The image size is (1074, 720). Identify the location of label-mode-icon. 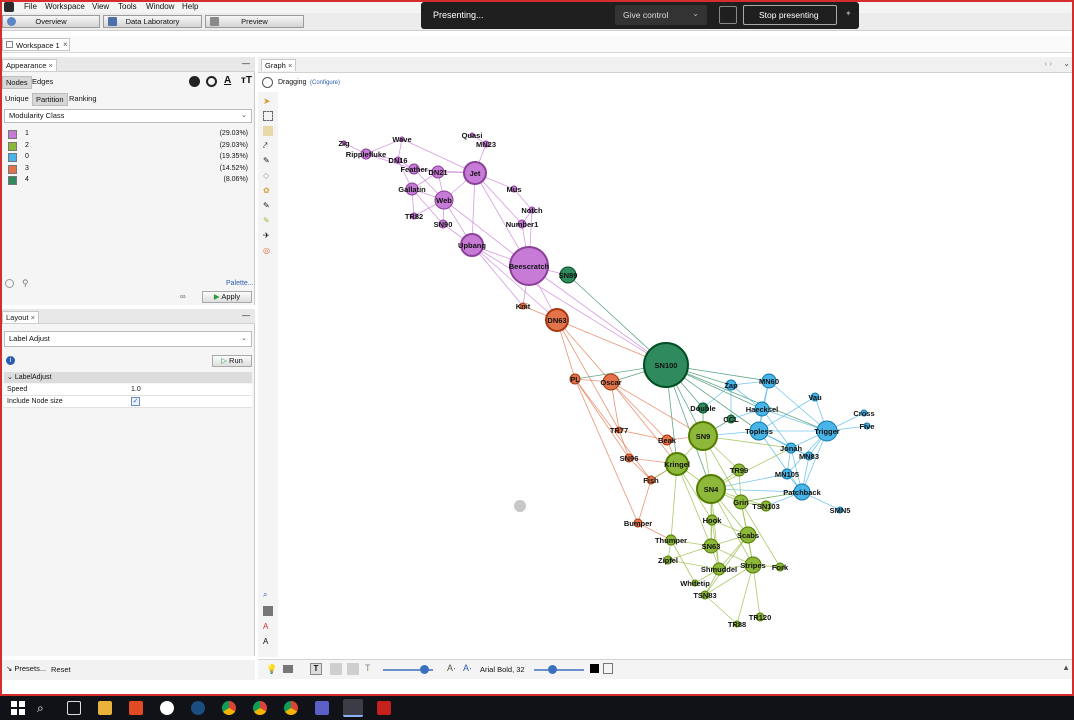
(336, 669).